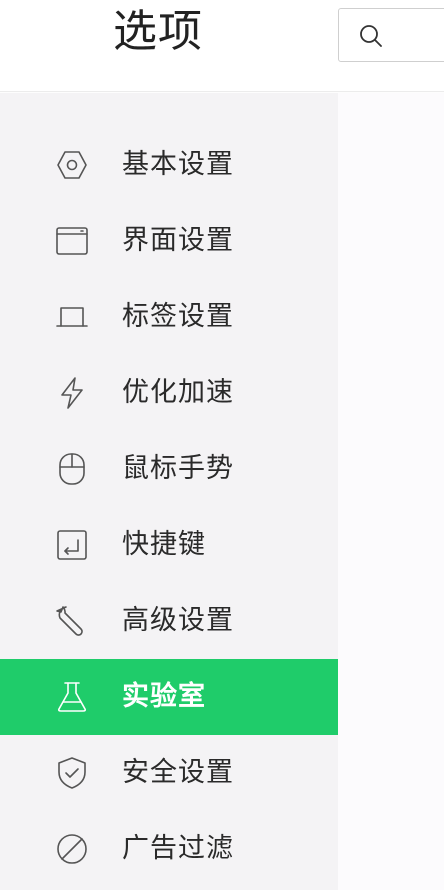 The image size is (444, 890). I want to click on sidebar-item-label: 基本设置, so click(178, 164).